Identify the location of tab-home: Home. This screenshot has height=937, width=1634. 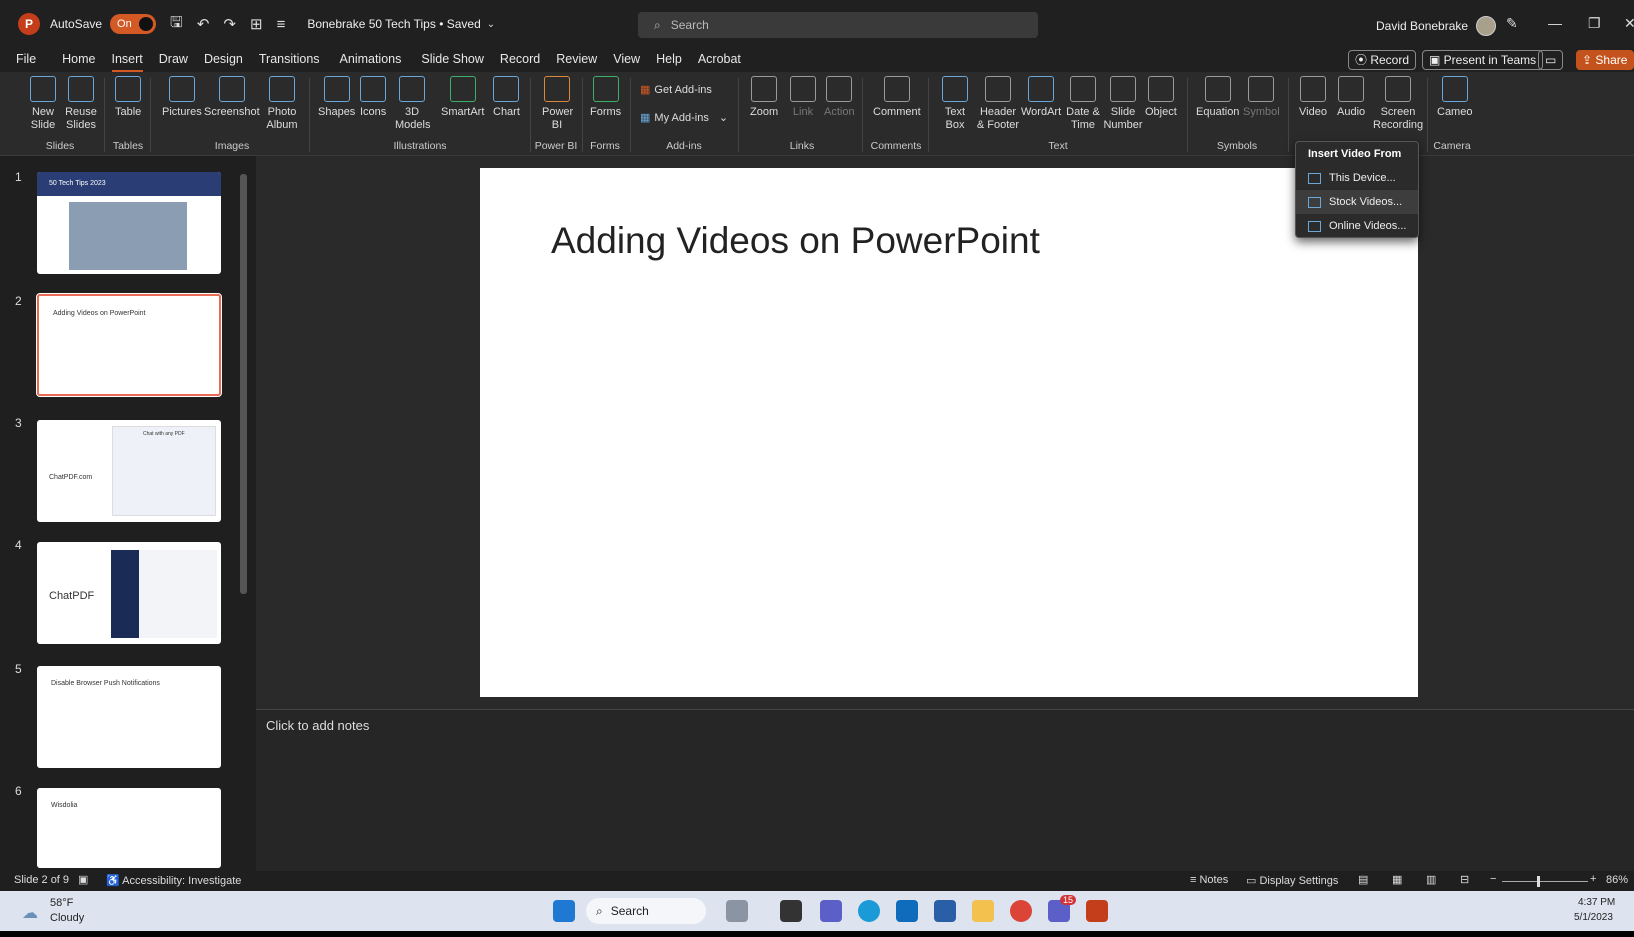
(78, 60).